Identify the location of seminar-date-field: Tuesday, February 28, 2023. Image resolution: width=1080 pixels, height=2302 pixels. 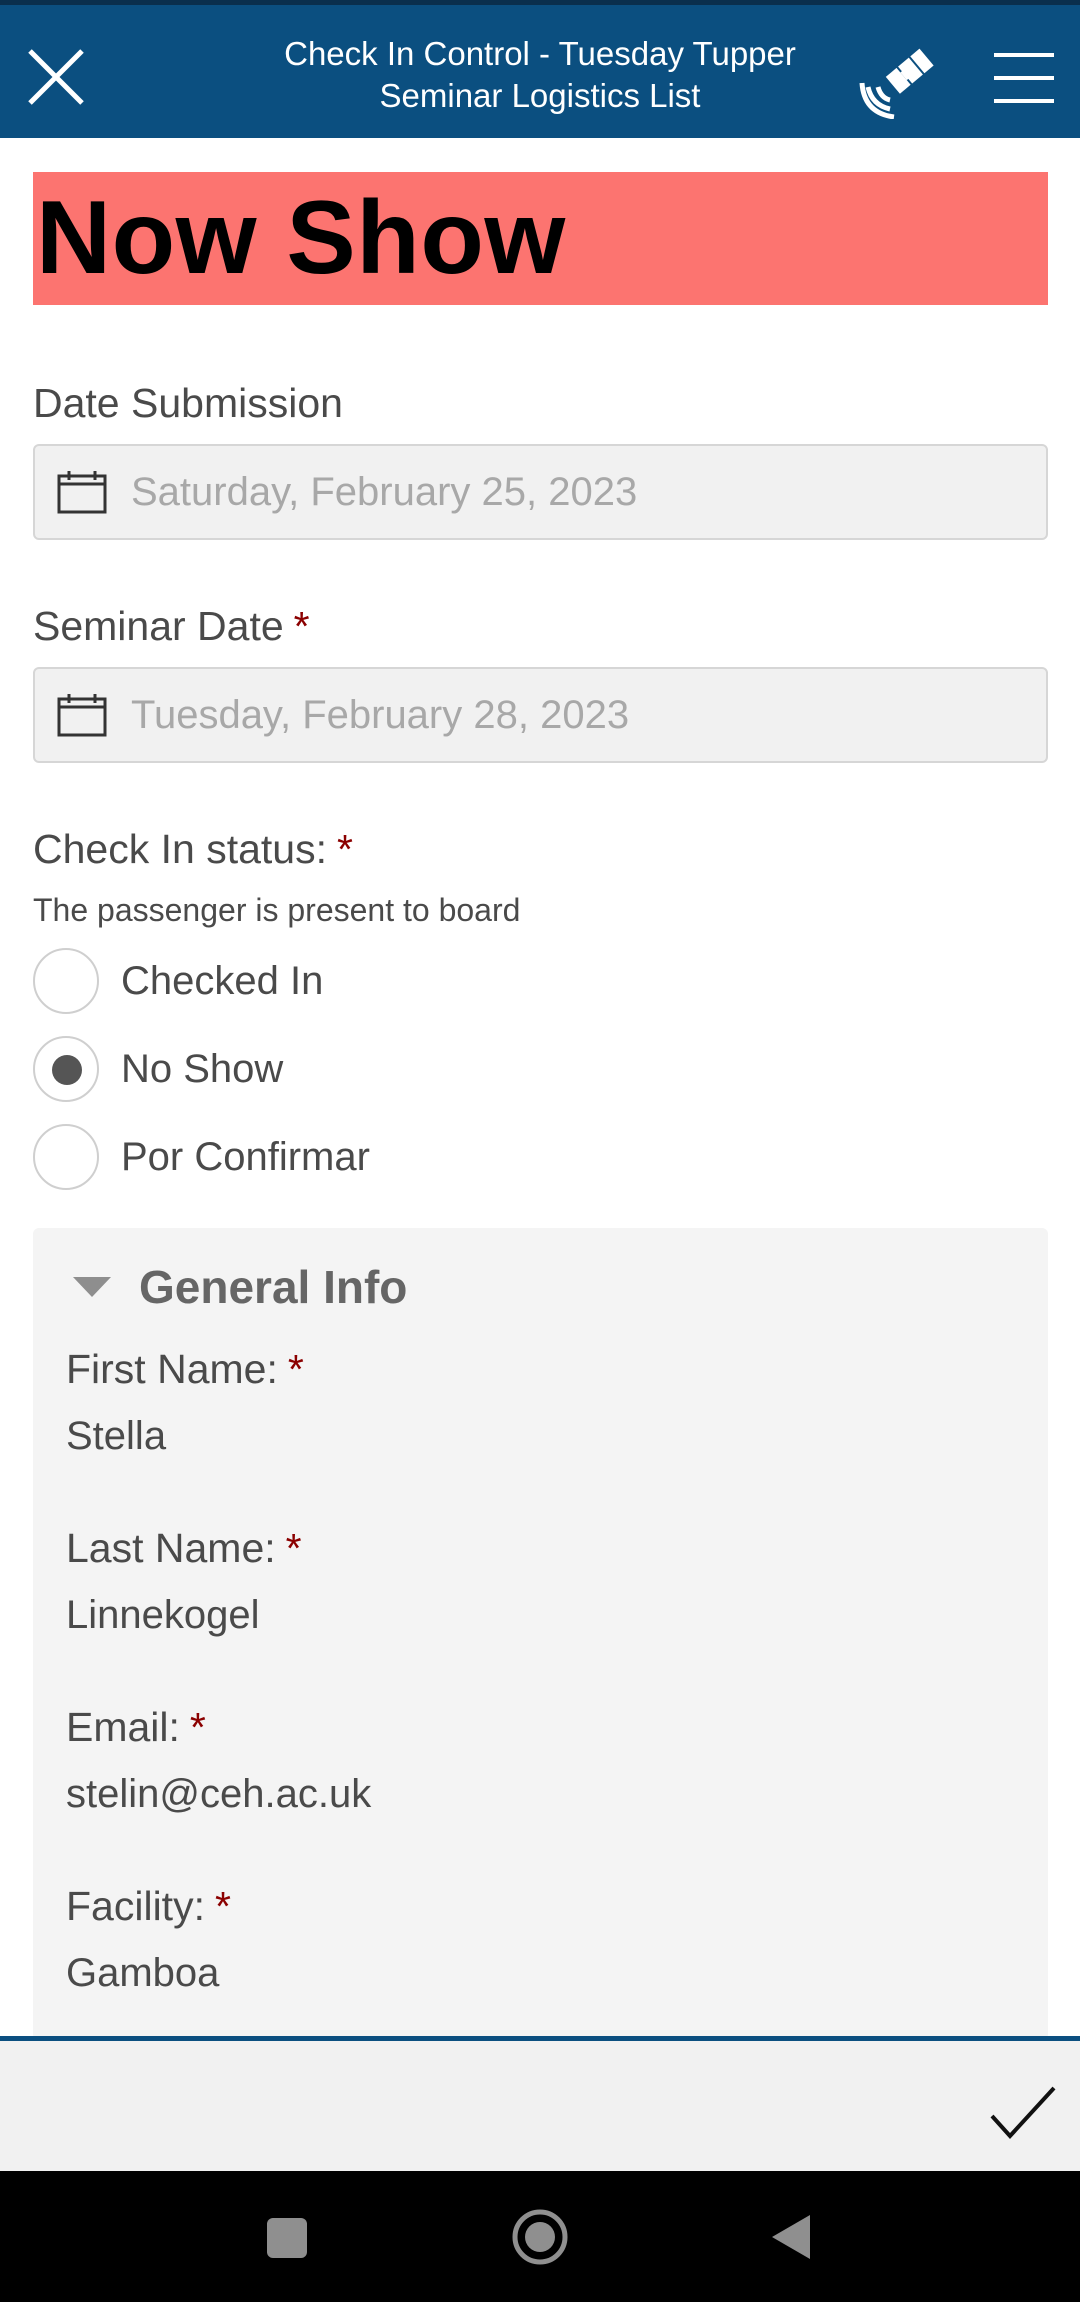
(540, 715).